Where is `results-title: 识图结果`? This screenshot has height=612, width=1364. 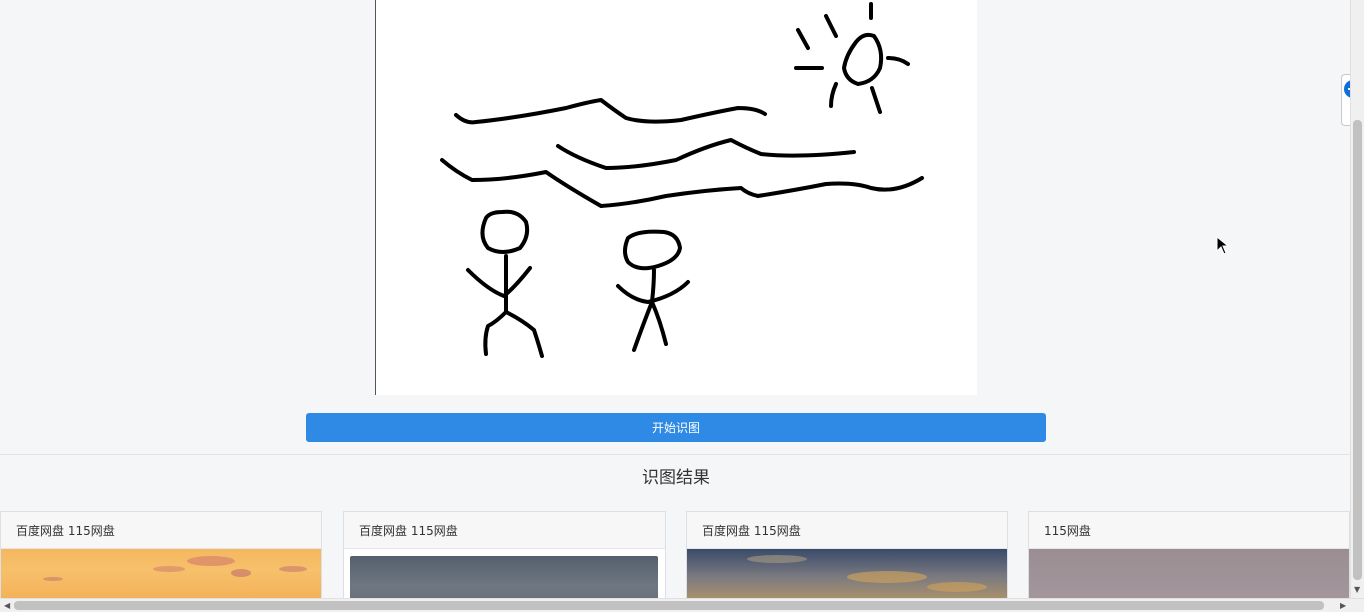 results-title: 识图结果 is located at coordinates (676, 478).